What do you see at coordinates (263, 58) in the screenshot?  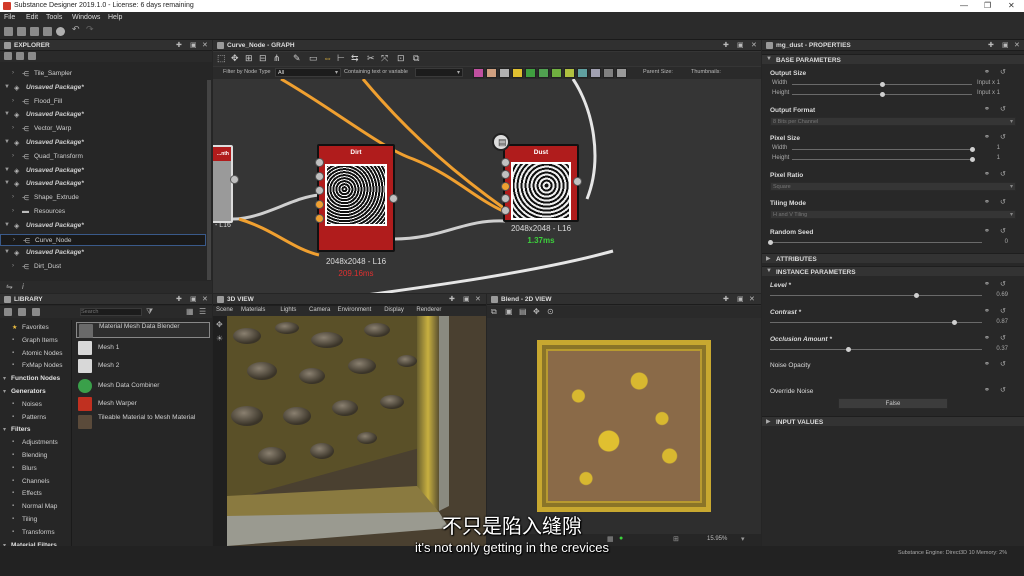 I see `layout-icon: ⊟` at bounding box center [263, 58].